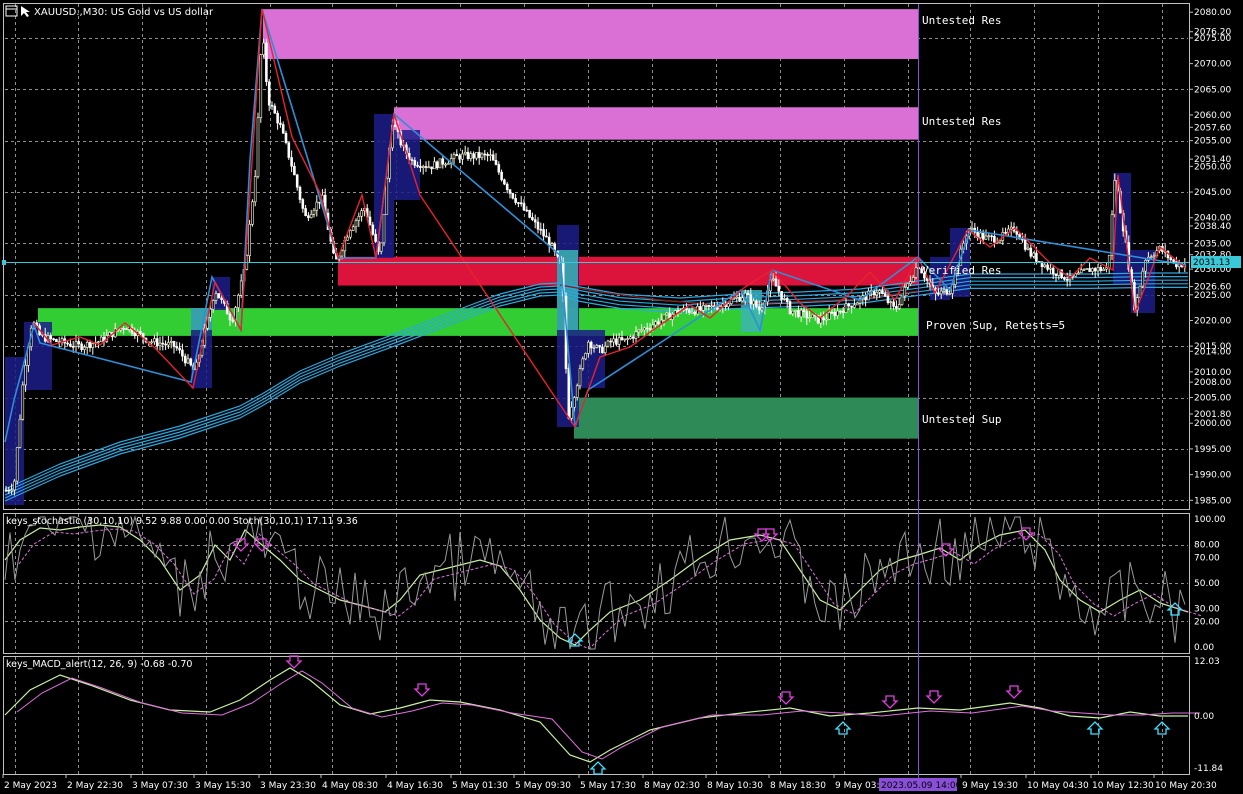 This screenshot has width=1243, height=794. What do you see at coordinates (1207, 610) in the screenshot?
I see `stochastic-scale-label: 30.00` at bounding box center [1207, 610].